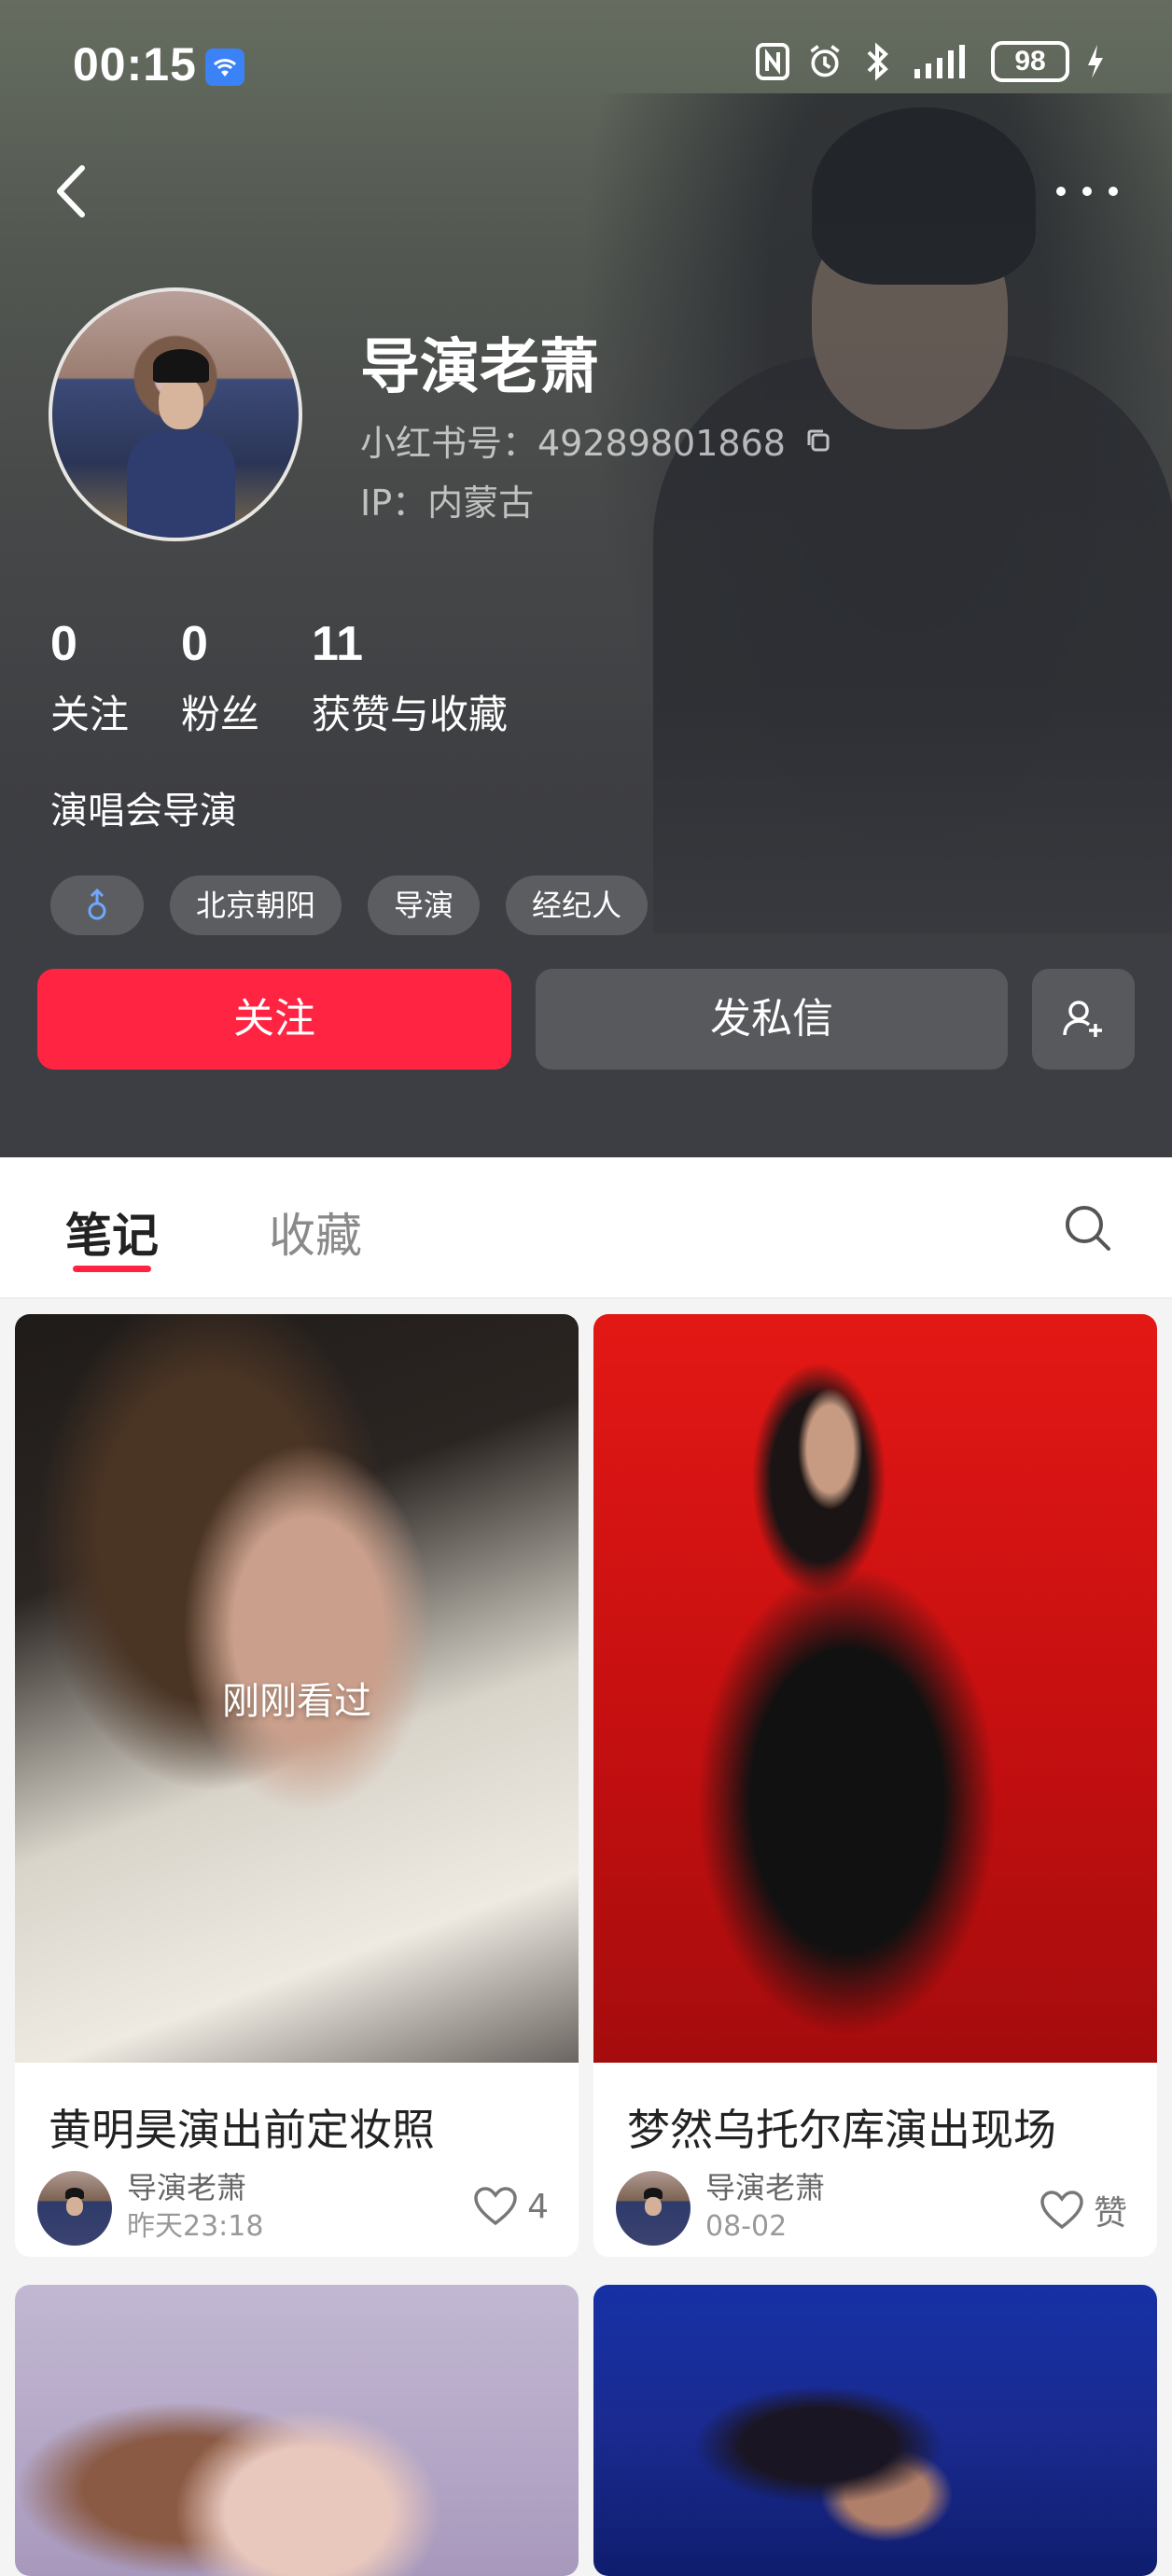 This screenshot has width=1172, height=2576. Describe the element at coordinates (195, 2226) in the screenshot. I see `post-time: 昨天23:18` at that location.